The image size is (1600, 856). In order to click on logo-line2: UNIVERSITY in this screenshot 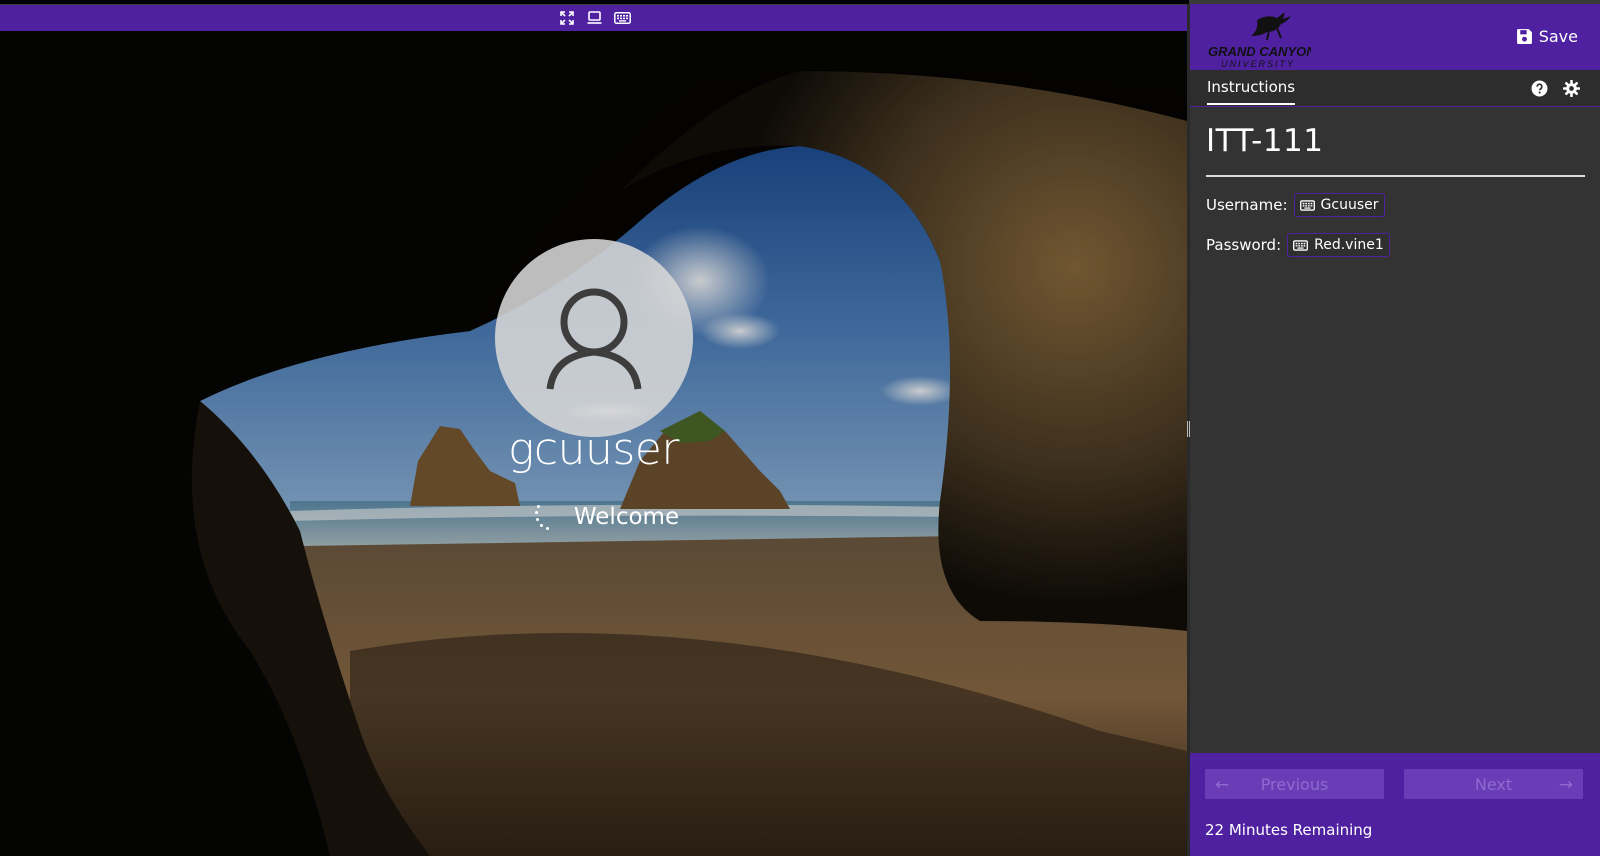, I will do `click(1258, 63)`.